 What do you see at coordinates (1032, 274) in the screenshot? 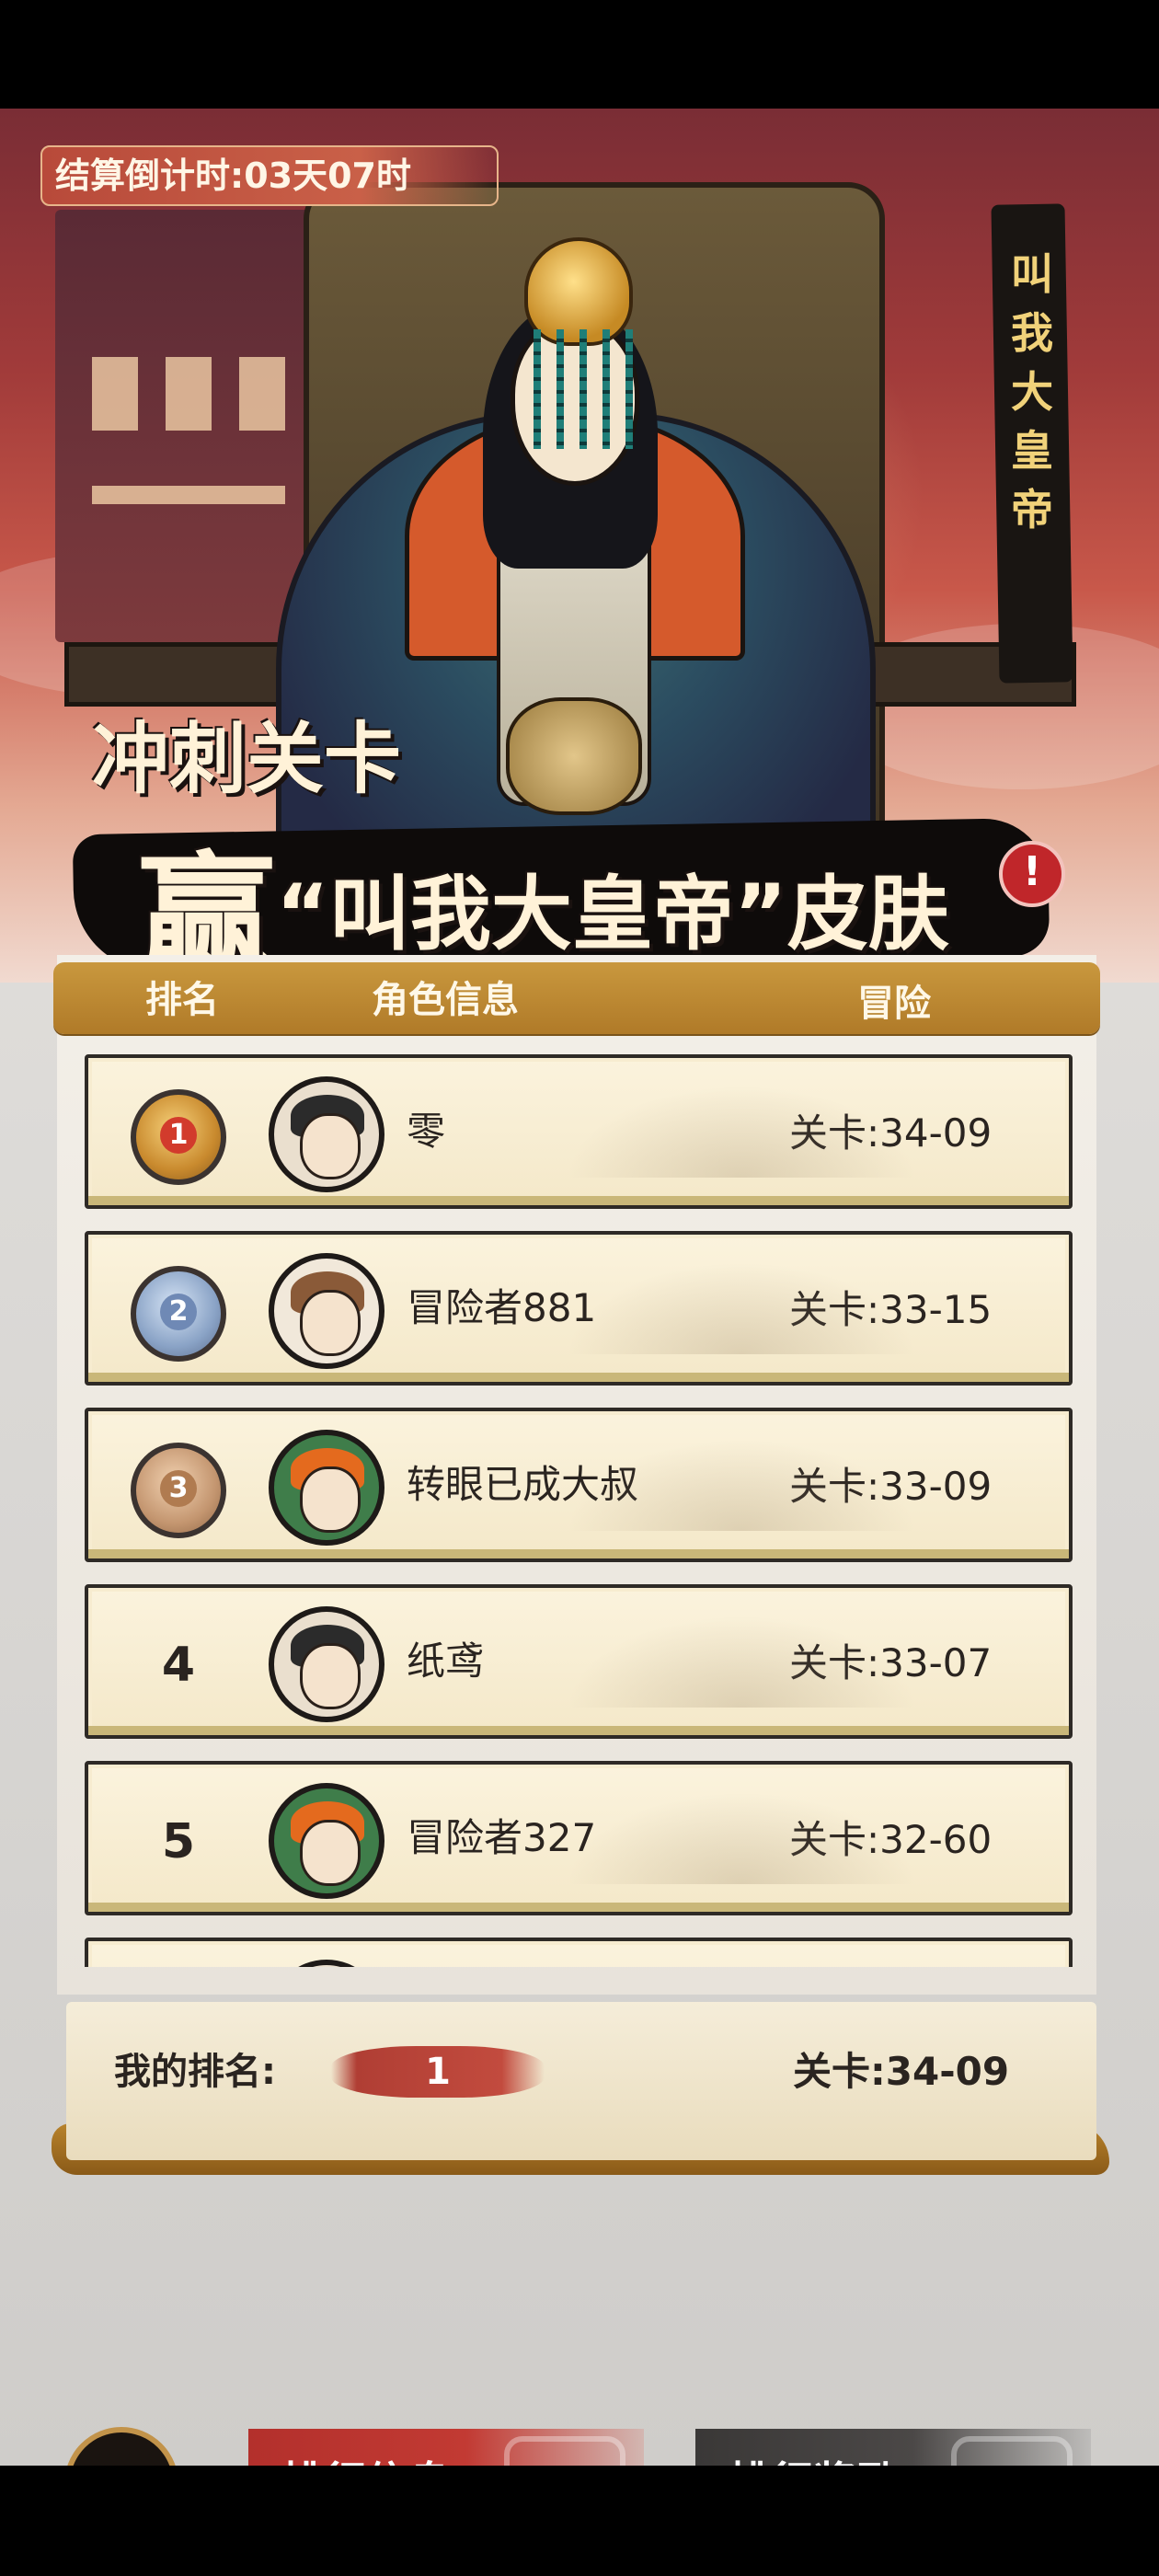
I see `skin-name-char: 叫` at bounding box center [1032, 274].